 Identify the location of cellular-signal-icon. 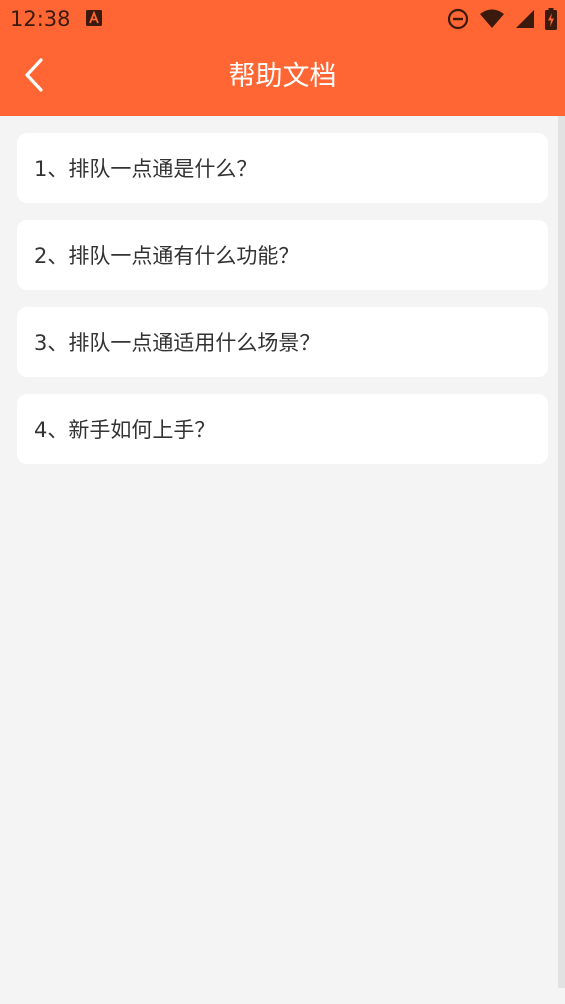
(525, 19).